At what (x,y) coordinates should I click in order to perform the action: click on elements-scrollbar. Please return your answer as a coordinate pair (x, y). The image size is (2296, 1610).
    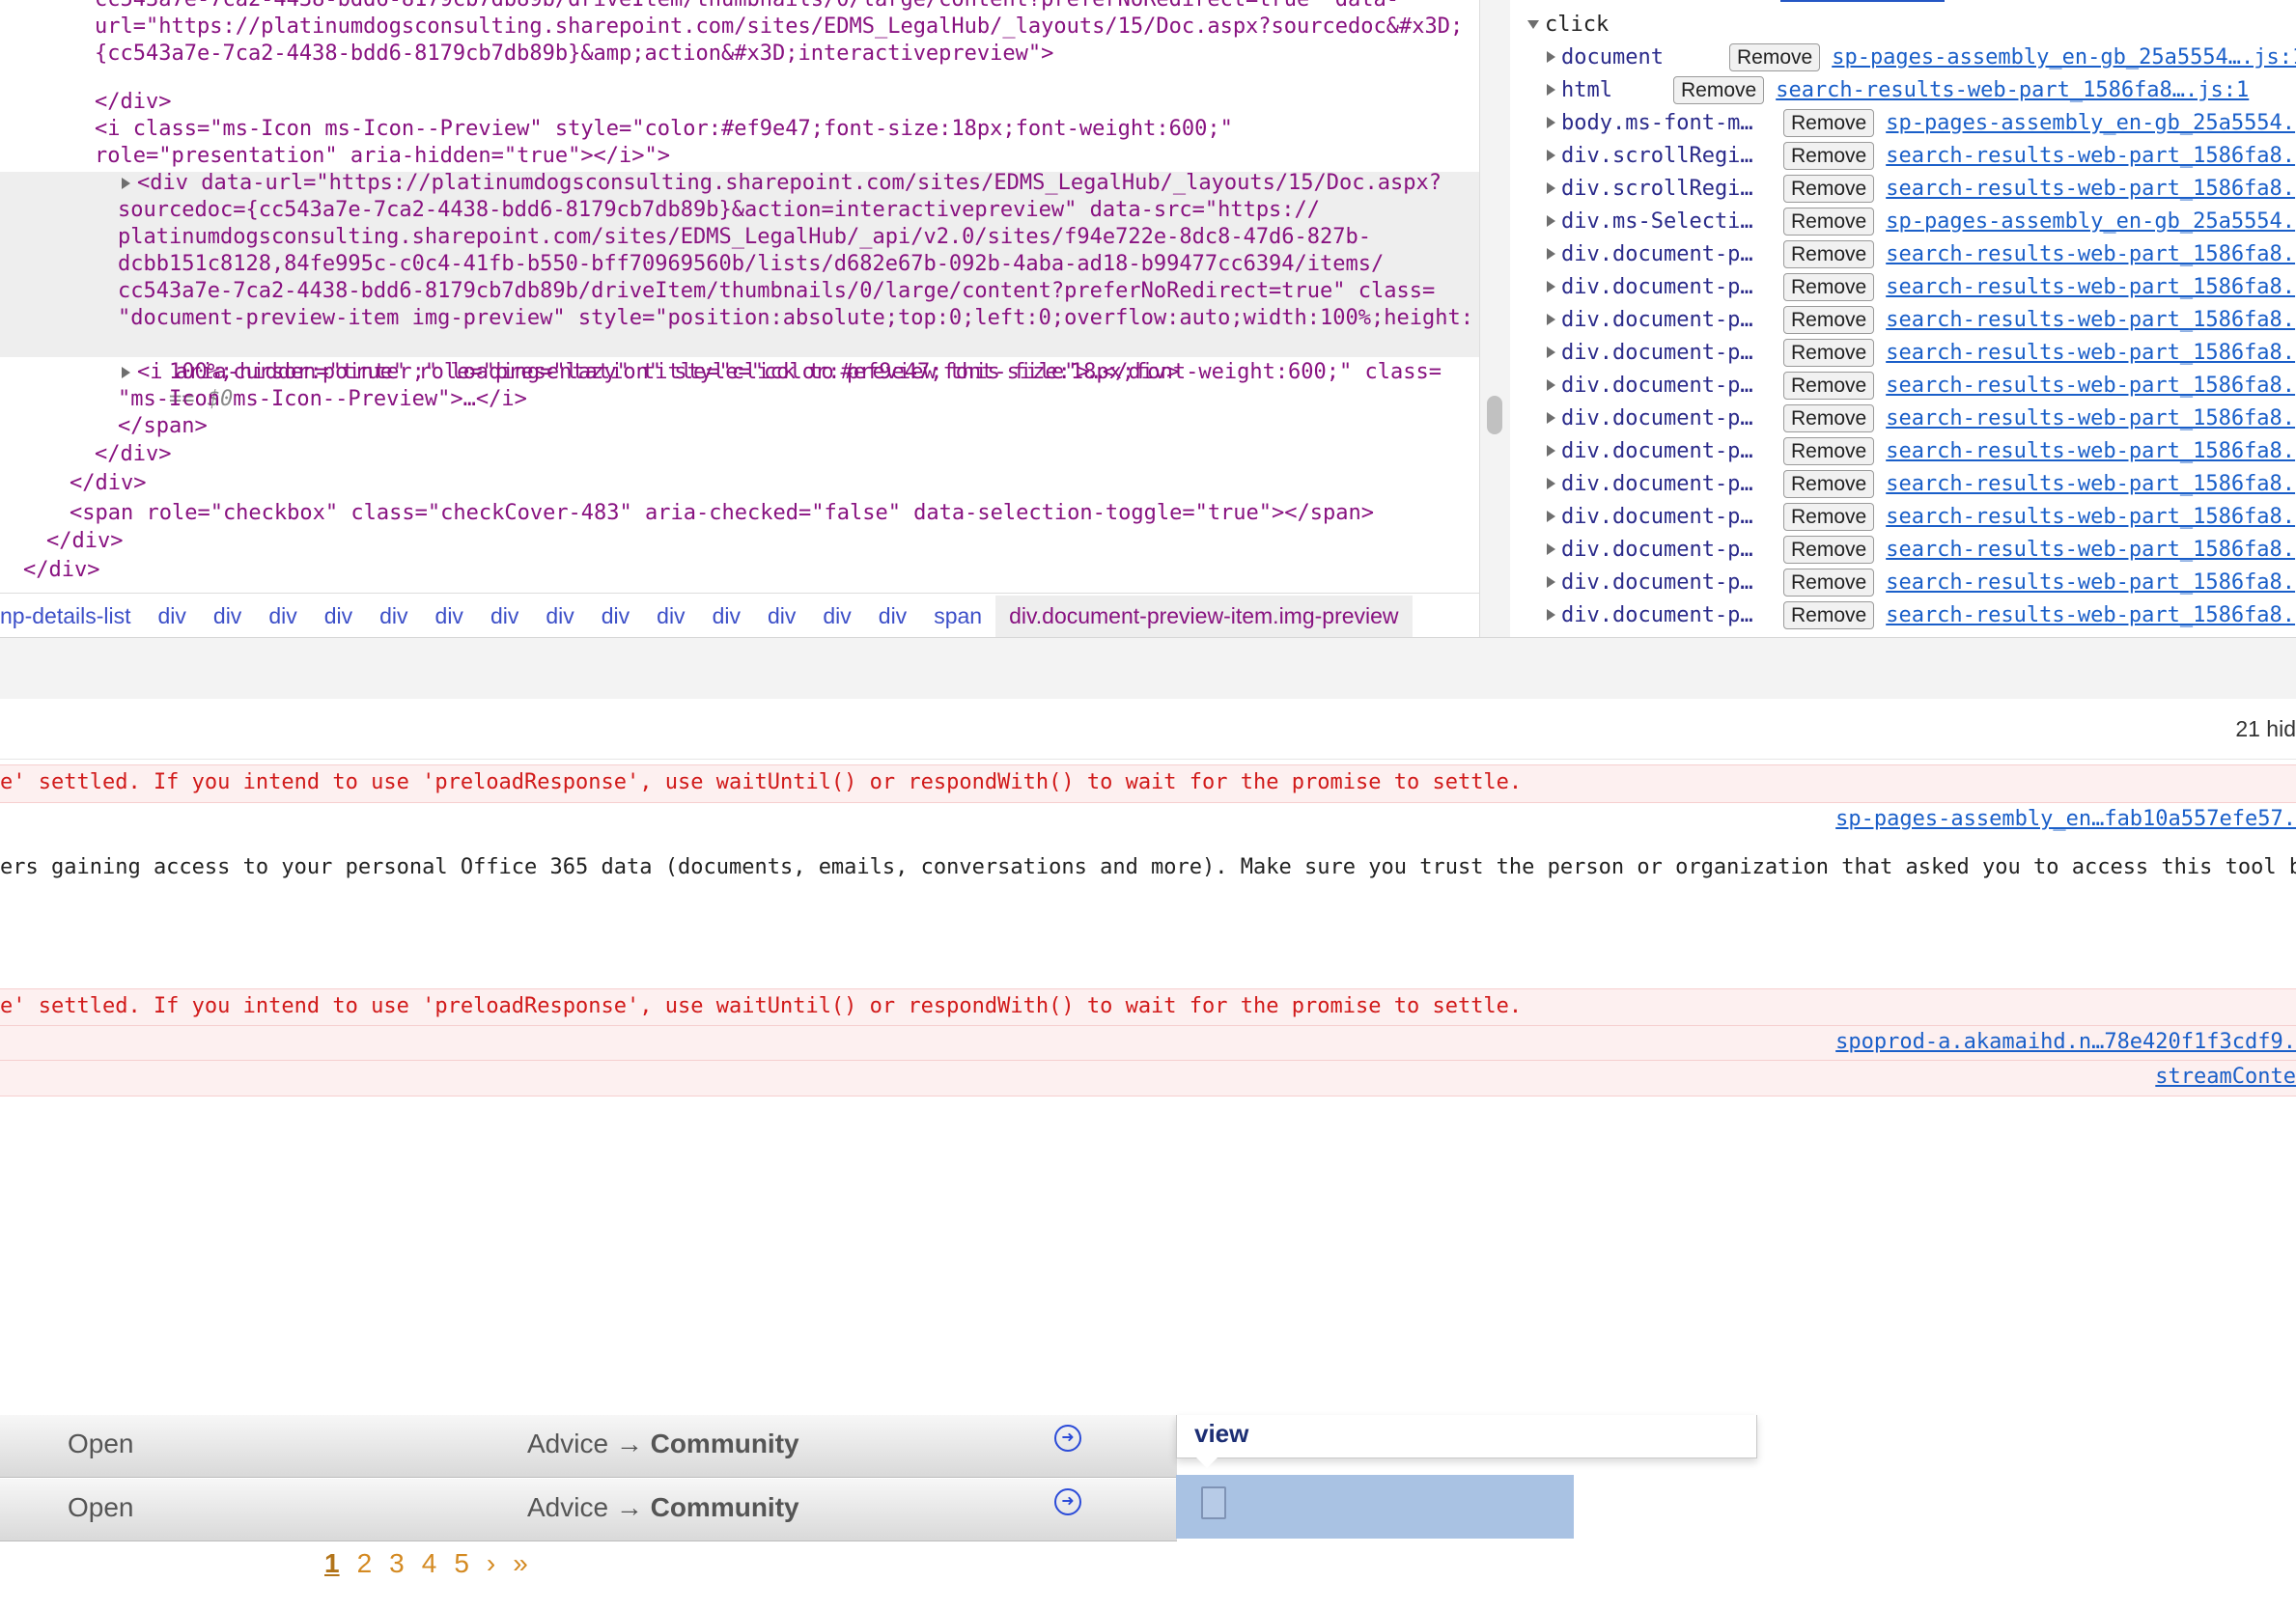
    Looking at the image, I should click on (1495, 415).